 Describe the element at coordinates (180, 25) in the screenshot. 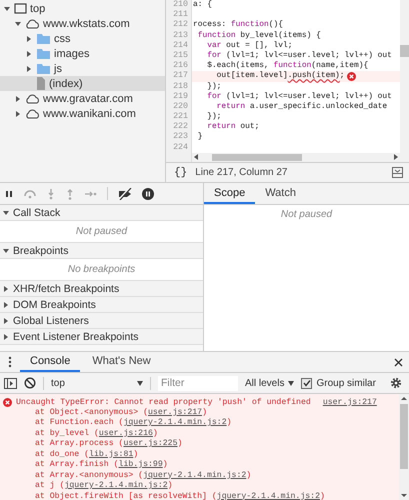

I see `line-number: 212` at that location.